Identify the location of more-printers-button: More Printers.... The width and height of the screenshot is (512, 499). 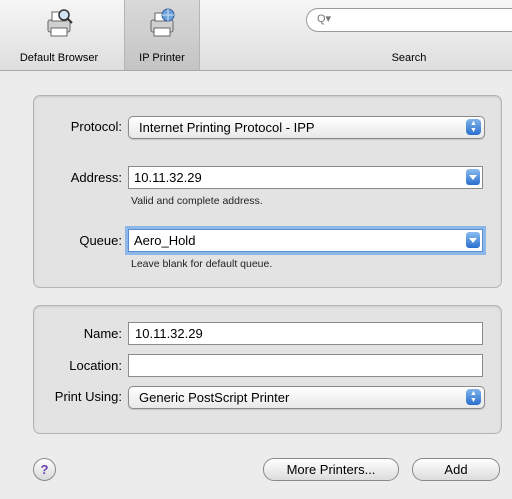
(331, 469).